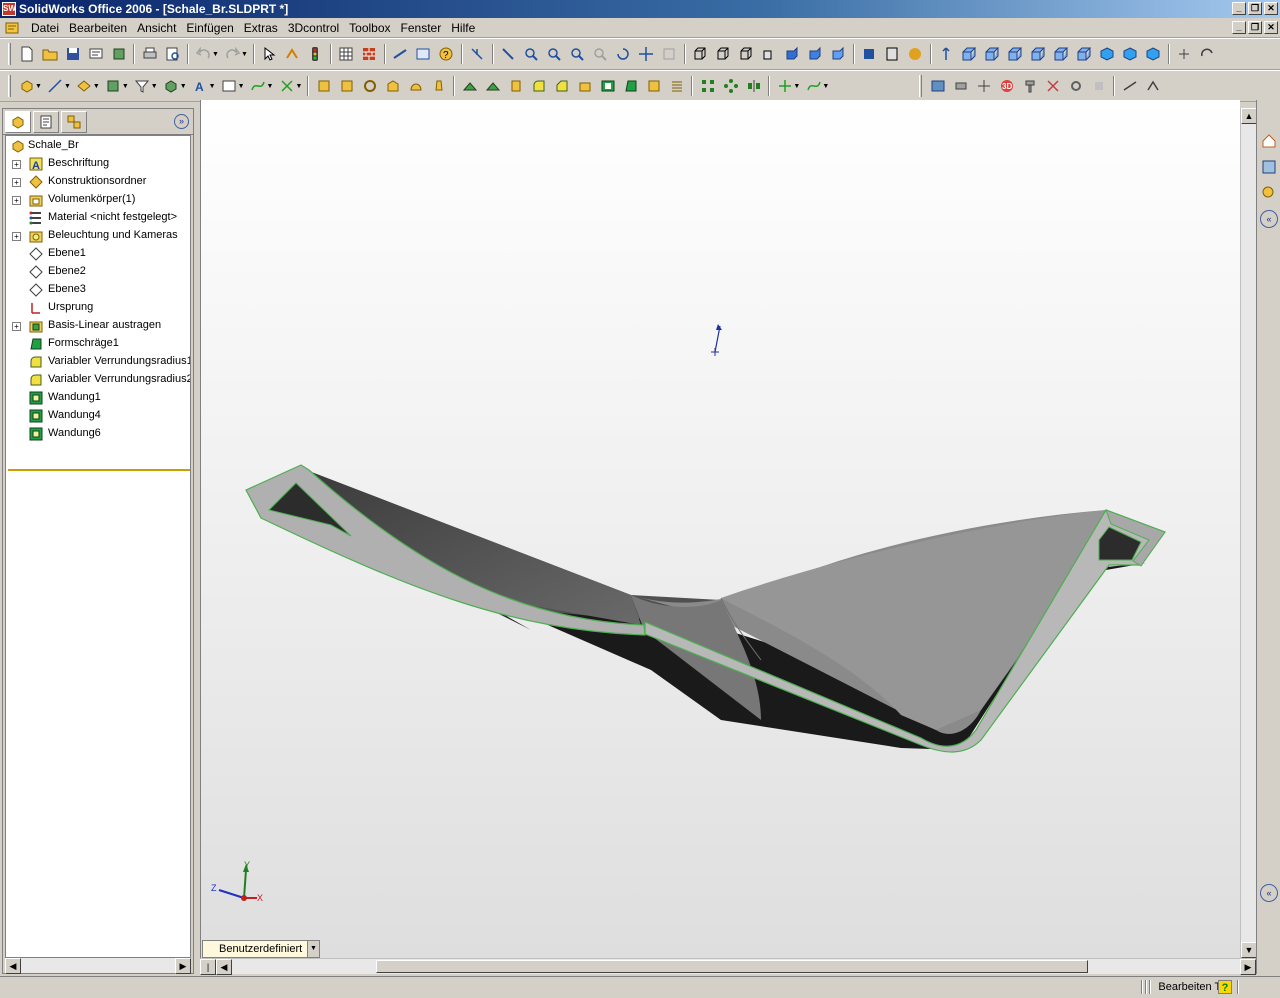 This screenshot has width=1280, height=998. I want to click on menu-3dcontrol: 3Dcontrol, so click(313, 28).